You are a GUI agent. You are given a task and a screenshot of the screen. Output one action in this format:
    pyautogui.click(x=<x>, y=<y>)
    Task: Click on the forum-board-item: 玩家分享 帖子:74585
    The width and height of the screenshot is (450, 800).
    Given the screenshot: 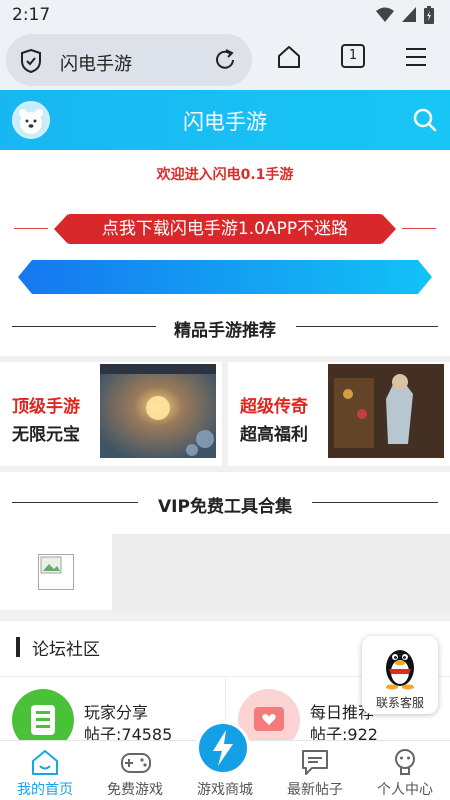 What is the action you would take?
    pyautogui.click(x=112, y=713)
    